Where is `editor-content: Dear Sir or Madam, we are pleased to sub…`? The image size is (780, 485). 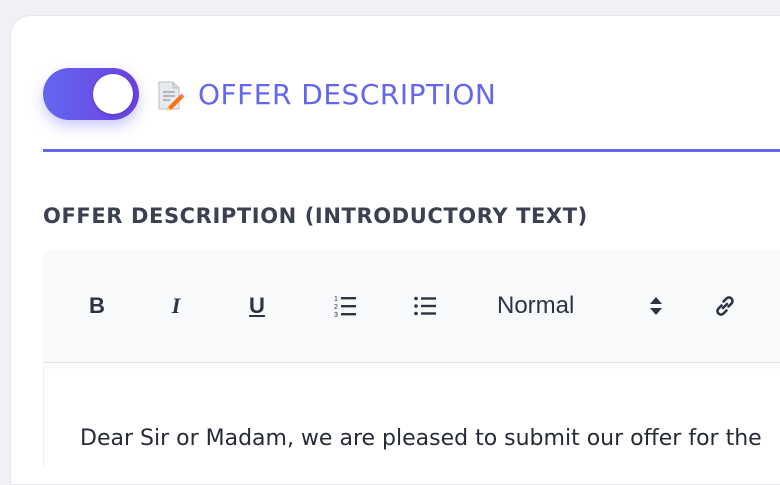 editor-content: Dear Sir or Madam, we are pleased to sub… is located at coordinates (421, 438).